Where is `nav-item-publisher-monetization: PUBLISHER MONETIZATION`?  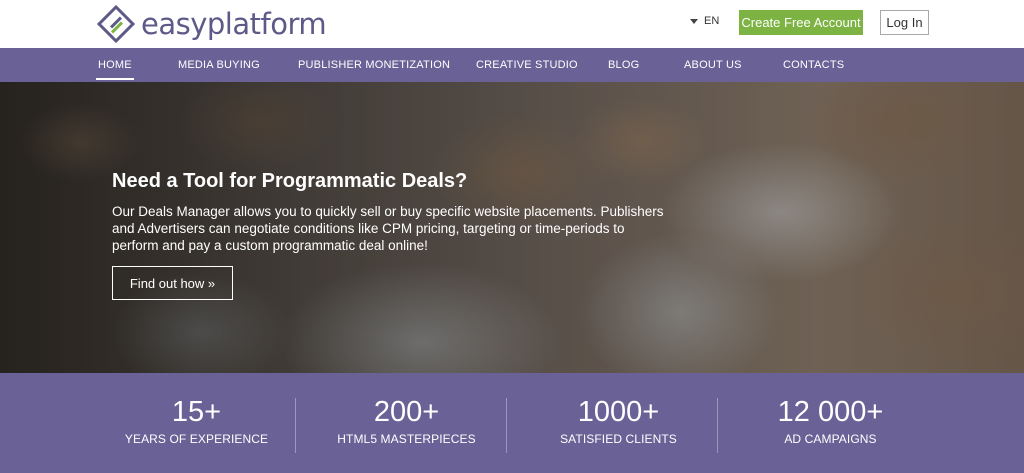
nav-item-publisher-monetization: PUBLISHER MONETIZATION is located at coordinates (374, 65).